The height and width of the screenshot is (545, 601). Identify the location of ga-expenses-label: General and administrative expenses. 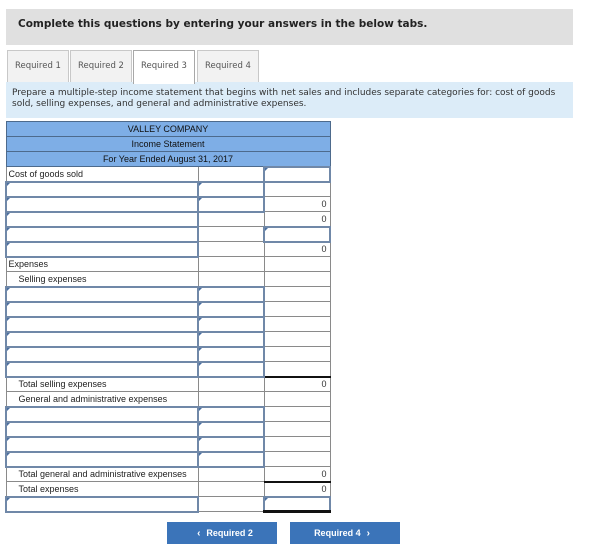
(102, 399).